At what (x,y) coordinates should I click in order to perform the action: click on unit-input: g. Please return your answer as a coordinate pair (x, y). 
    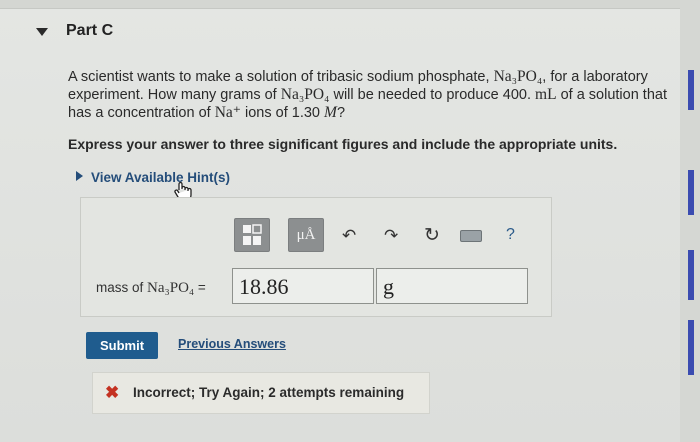
    Looking at the image, I should click on (452, 286).